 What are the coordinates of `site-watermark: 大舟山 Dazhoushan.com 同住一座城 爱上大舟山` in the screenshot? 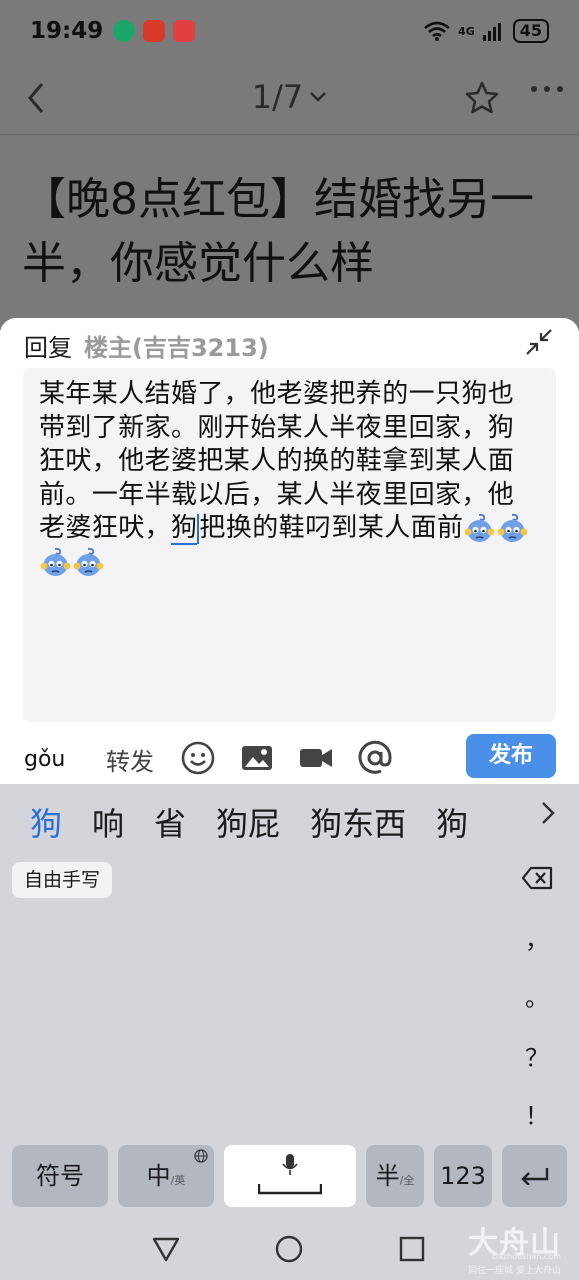 It's located at (490, 1245).